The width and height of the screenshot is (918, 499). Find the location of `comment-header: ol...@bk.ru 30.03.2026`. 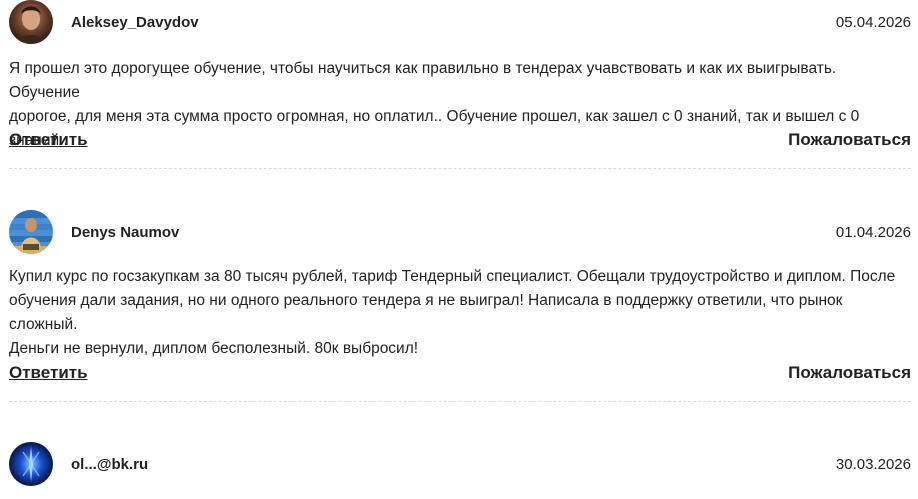

comment-header: ol...@bk.ru 30.03.2026 is located at coordinates (460, 465).